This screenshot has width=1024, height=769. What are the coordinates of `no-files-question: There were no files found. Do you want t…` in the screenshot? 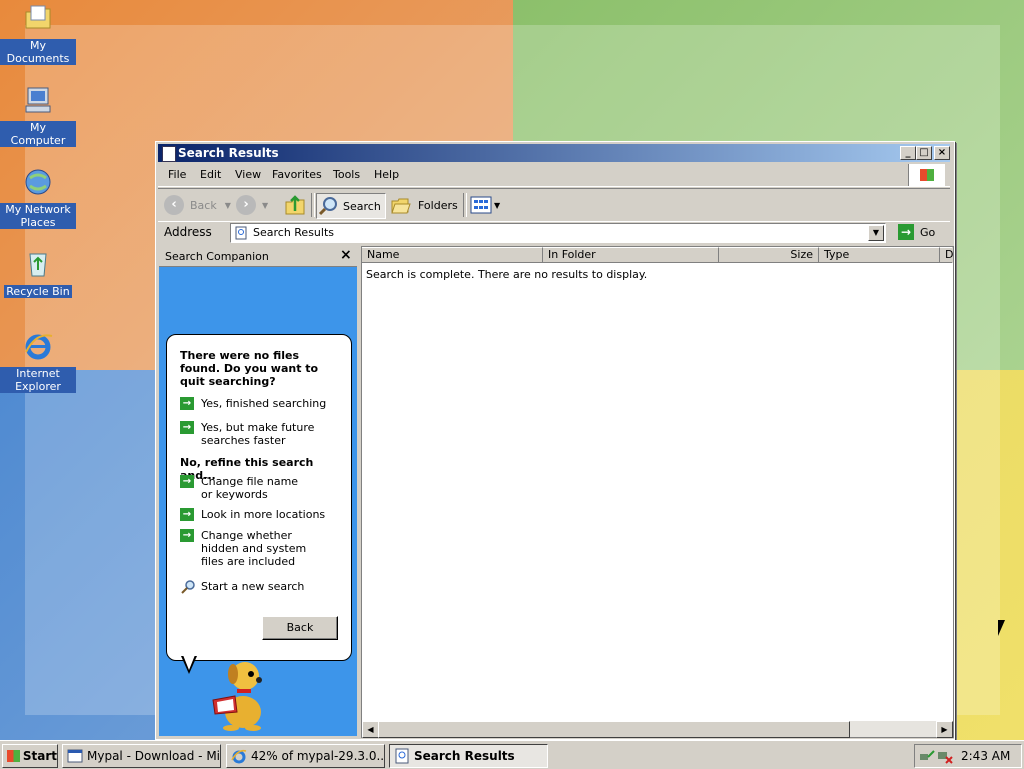 It's located at (249, 368).